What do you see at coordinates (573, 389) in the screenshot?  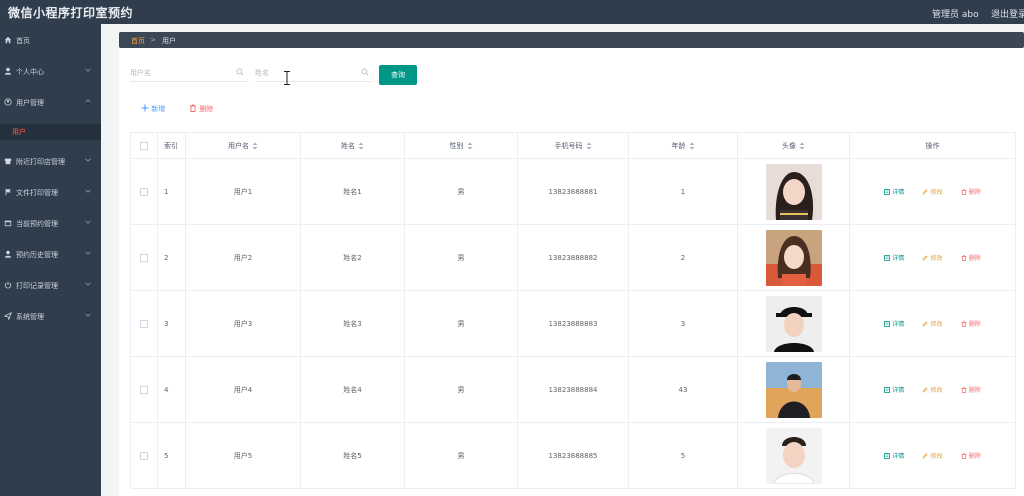 I see `cell-phone: 13823888884` at bounding box center [573, 389].